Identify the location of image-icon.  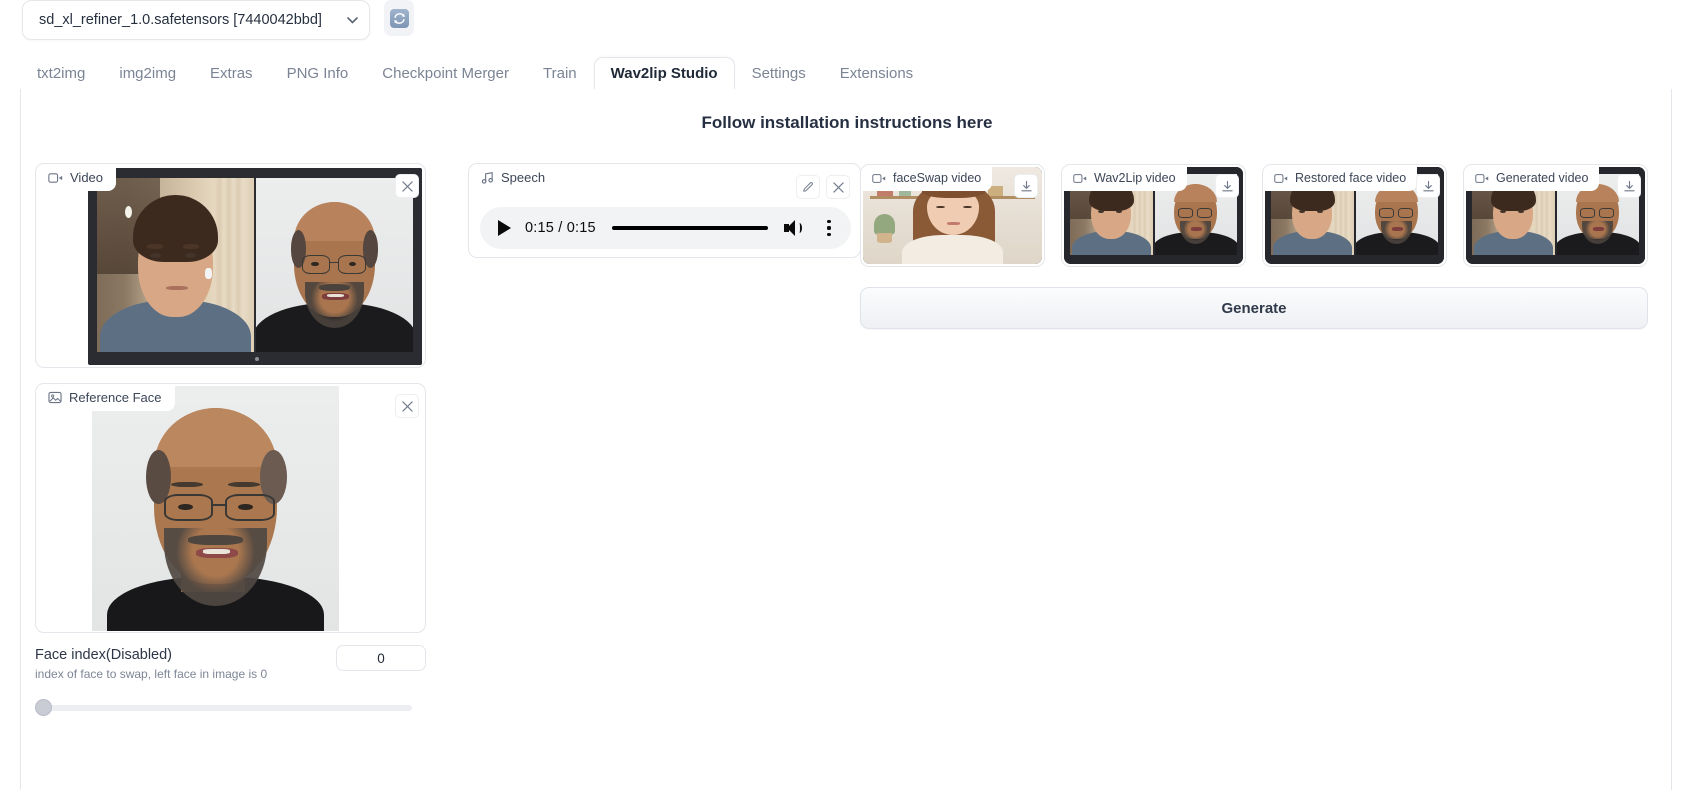
(55, 397).